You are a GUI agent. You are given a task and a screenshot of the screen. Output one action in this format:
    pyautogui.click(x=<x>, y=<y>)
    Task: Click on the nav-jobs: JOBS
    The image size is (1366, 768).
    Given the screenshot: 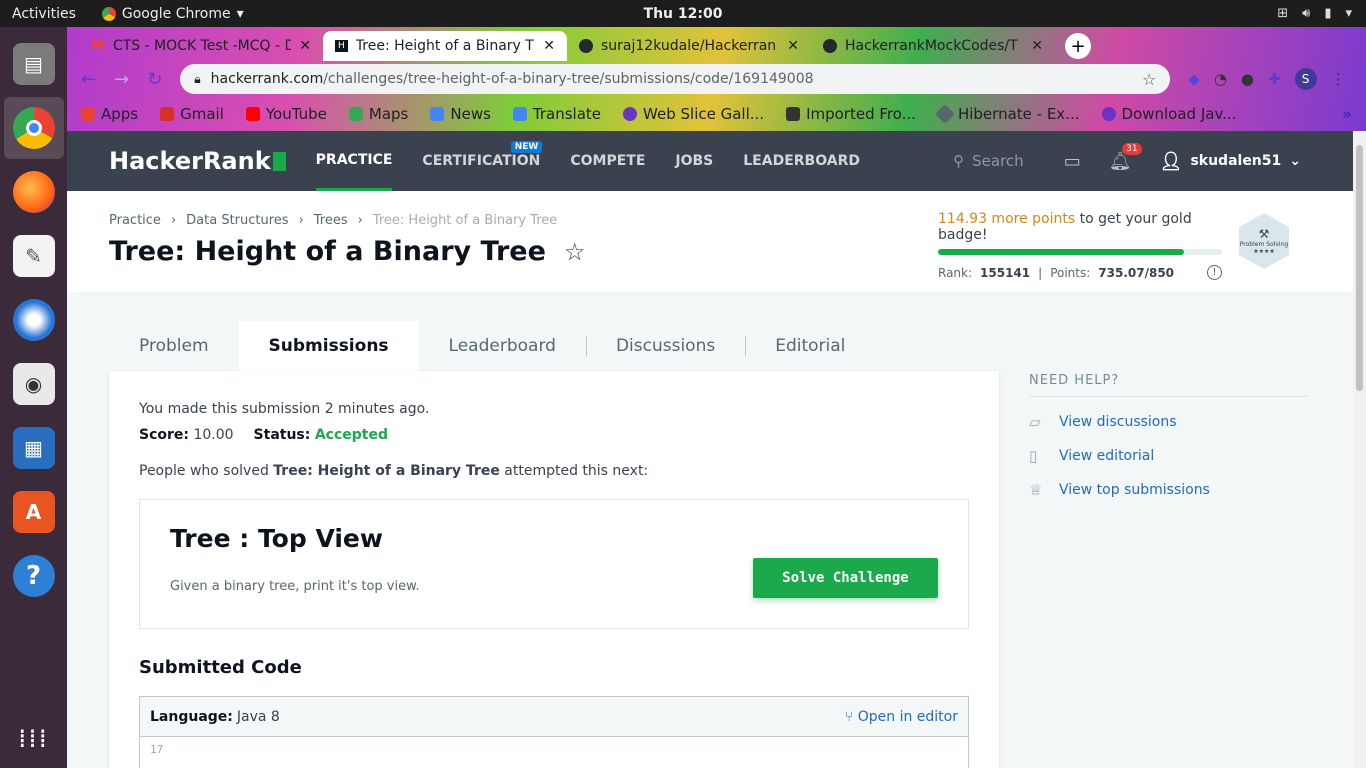 What is the action you would take?
    pyautogui.click(x=694, y=161)
    